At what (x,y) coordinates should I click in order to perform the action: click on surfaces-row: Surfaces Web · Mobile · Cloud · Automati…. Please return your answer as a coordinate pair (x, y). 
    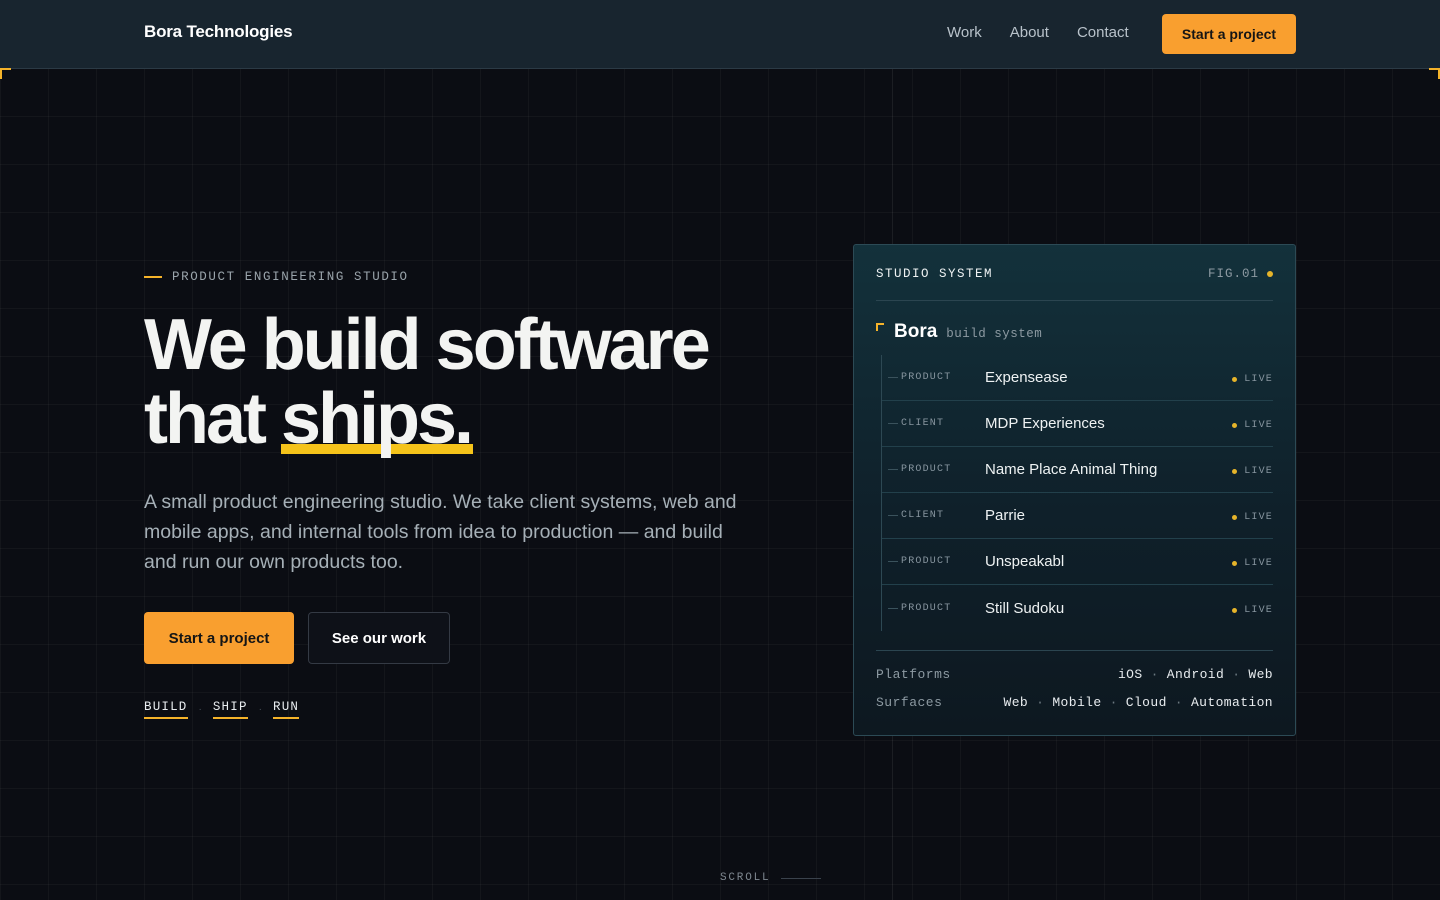
    Looking at the image, I should click on (1074, 709).